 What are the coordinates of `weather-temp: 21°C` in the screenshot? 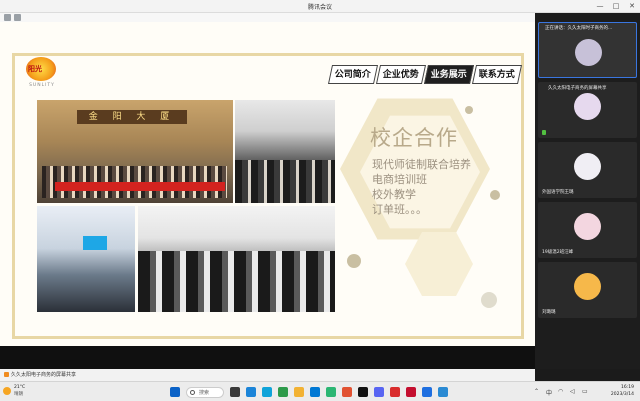 It's located at (20, 387).